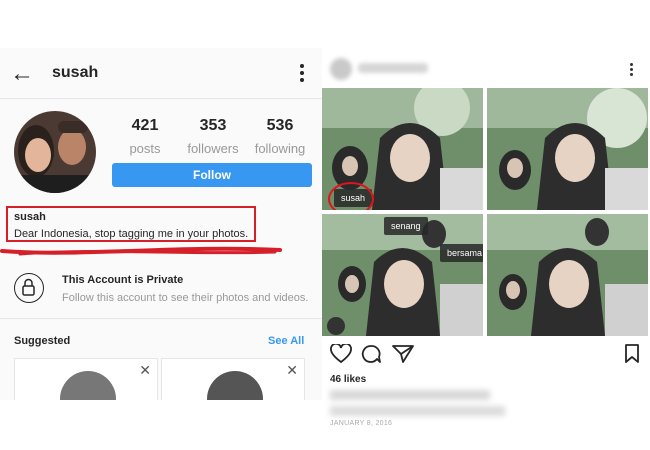  What do you see at coordinates (212, 175) in the screenshot?
I see `follow-button: Follow` at bounding box center [212, 175].